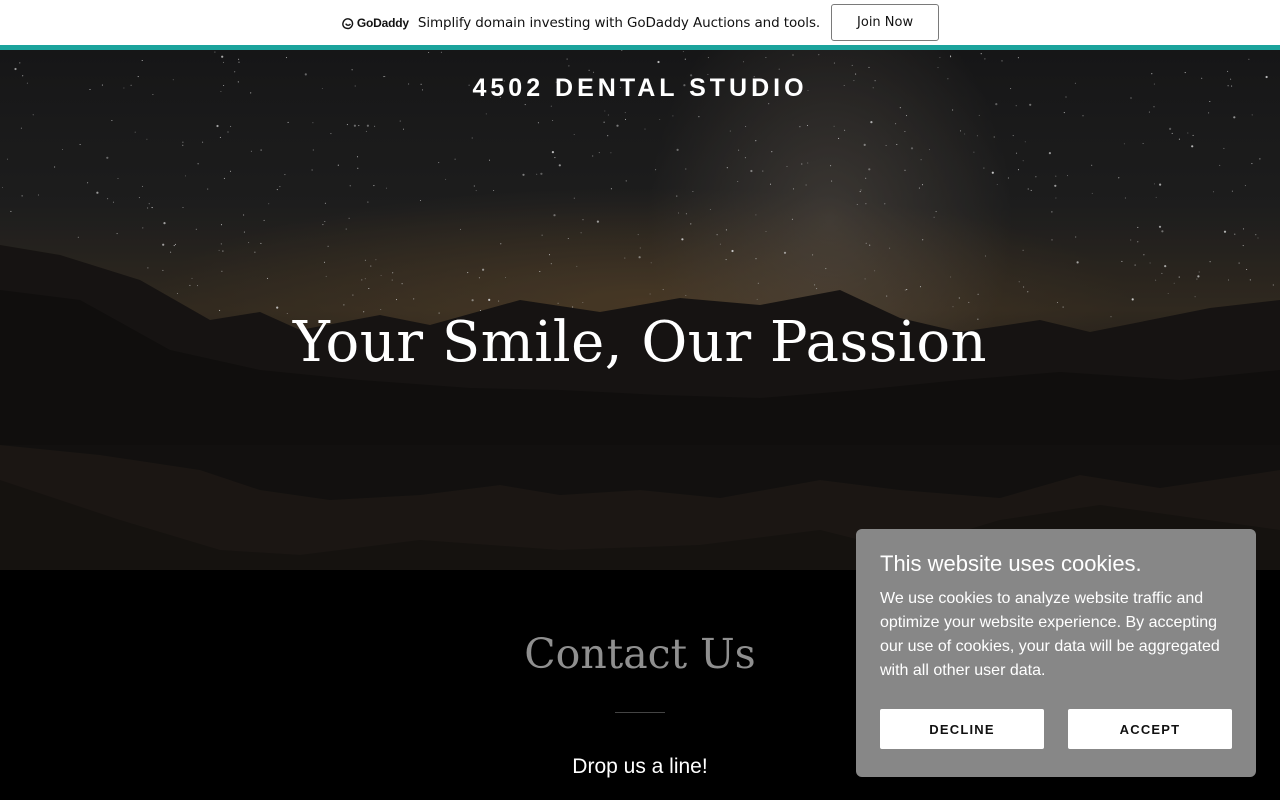 This screenshot has height=800, width=1280. I want to click on cookie-title: This website uses cookies., so click(1011, 563).